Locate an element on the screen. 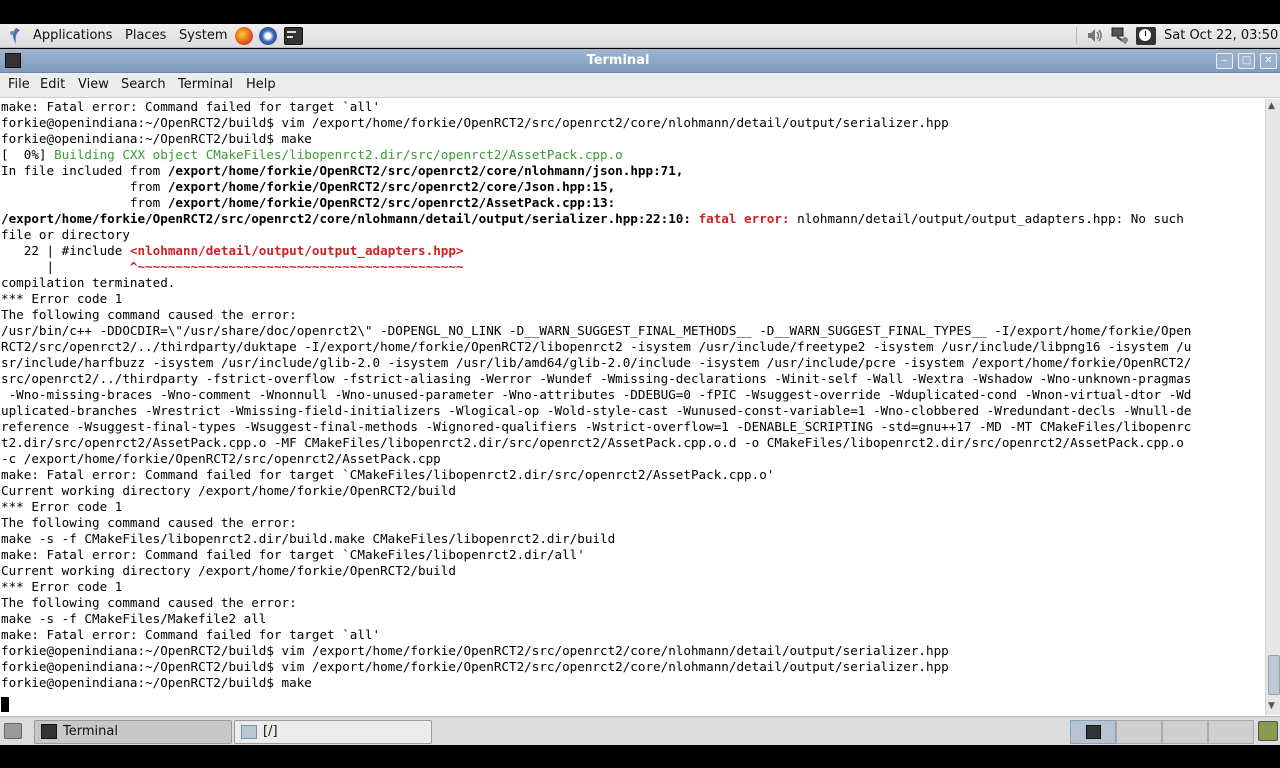 The width and height of the screenshot is (1280, 768). menu-edit: Edit is located at coordinates (52, 85).